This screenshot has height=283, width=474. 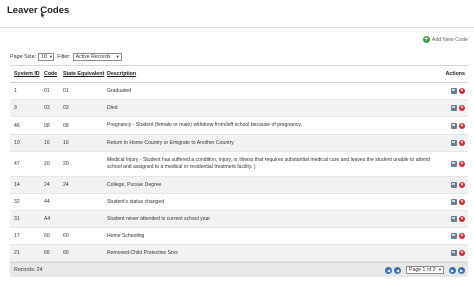 I want to click on cell-description: Died, so click(x=112, y=107).